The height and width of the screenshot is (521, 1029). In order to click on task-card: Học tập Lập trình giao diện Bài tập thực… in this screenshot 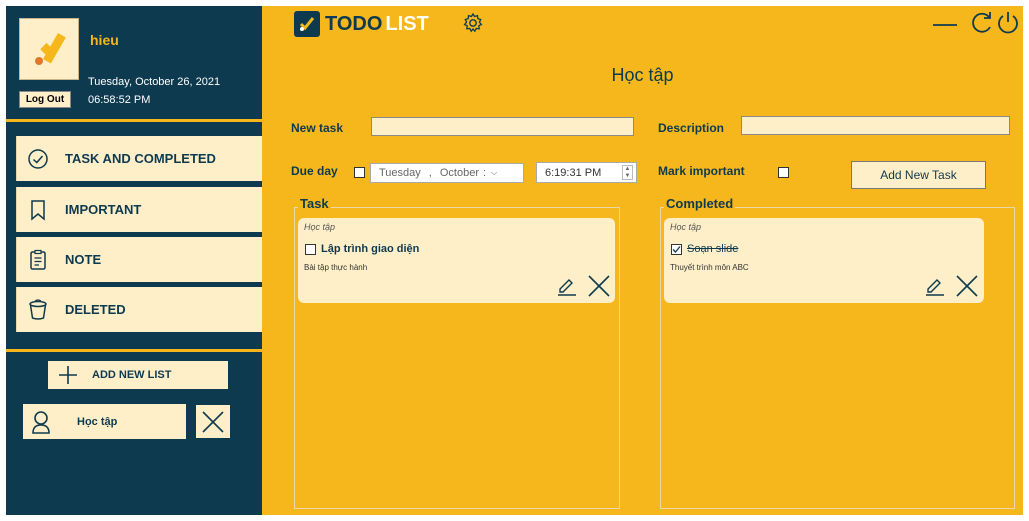, I will do `click(456, 260)`.